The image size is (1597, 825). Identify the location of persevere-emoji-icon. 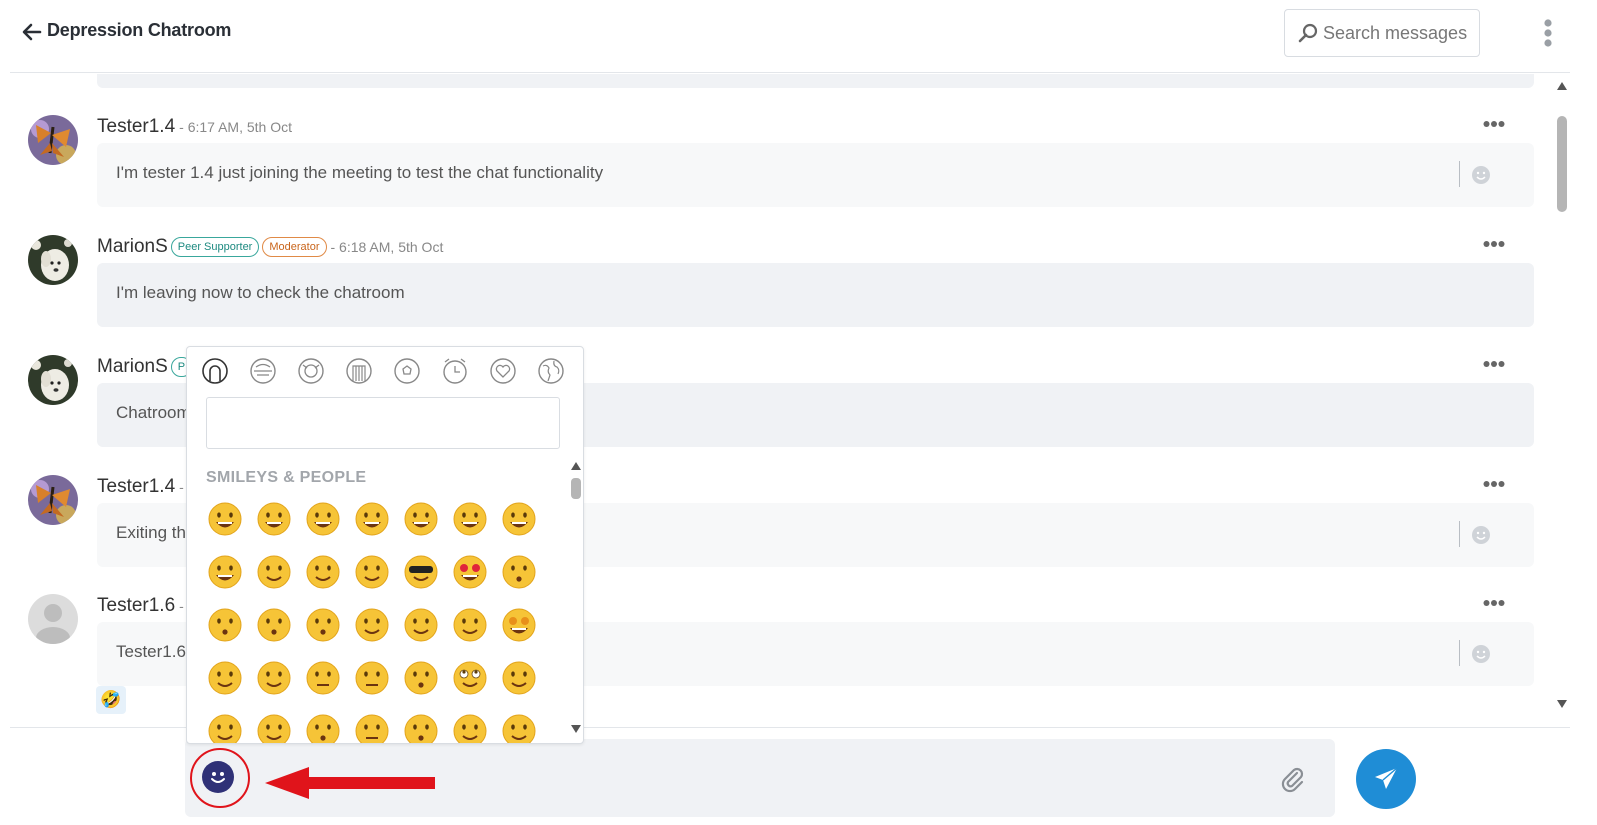
(225, 729).